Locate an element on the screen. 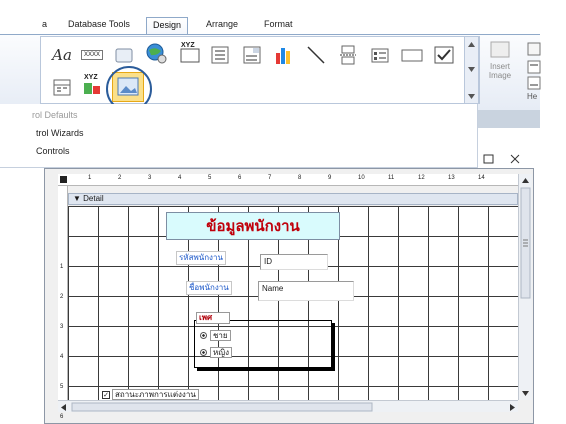 Image resolution: width=566 pixels, height=424 pixels. insert-image-icon is located at coordinates (500, 49).